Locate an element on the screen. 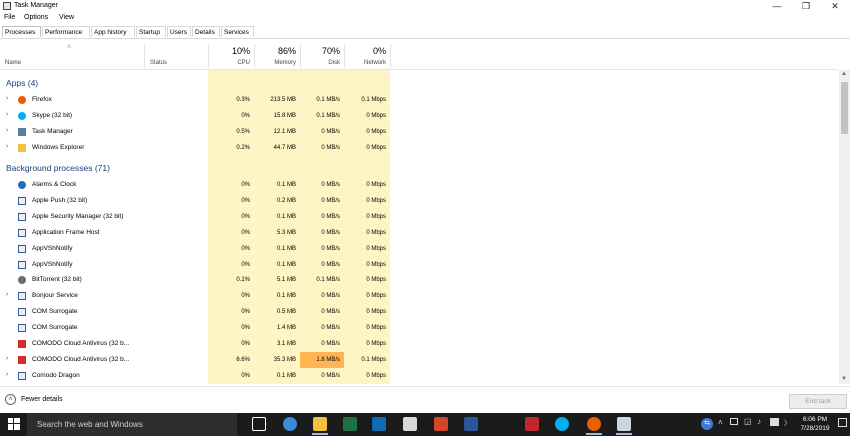  tab-details: Details is located at coordinates (206, 31).